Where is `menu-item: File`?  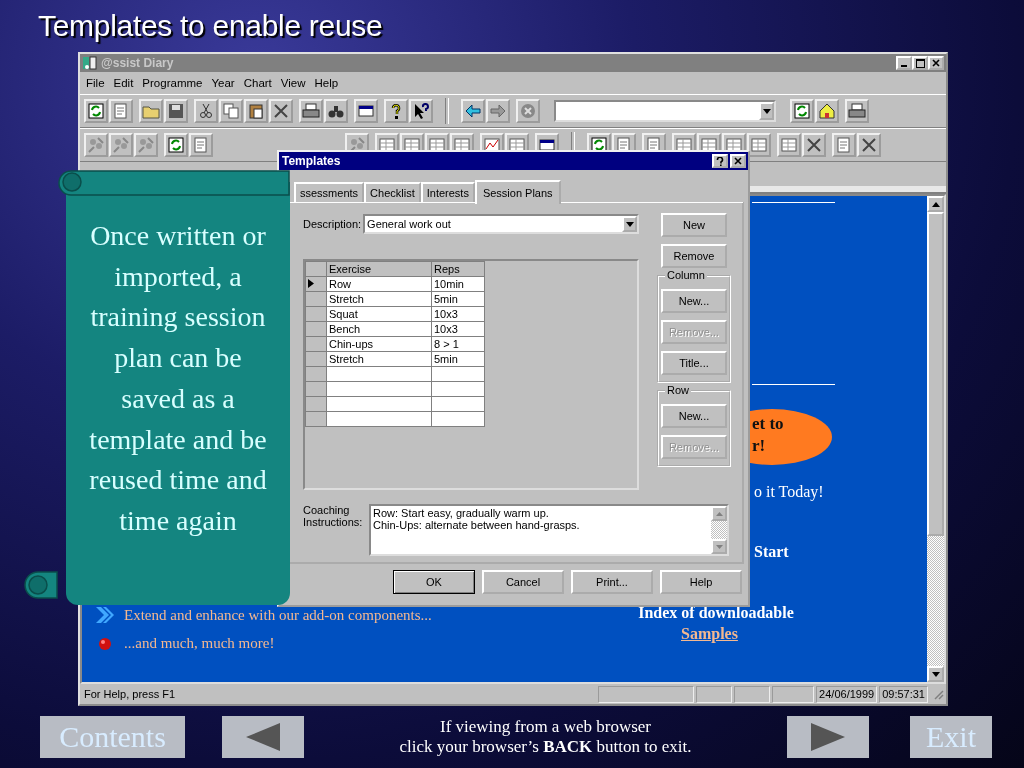
menu-item: File is located at coordinates (95, 83).